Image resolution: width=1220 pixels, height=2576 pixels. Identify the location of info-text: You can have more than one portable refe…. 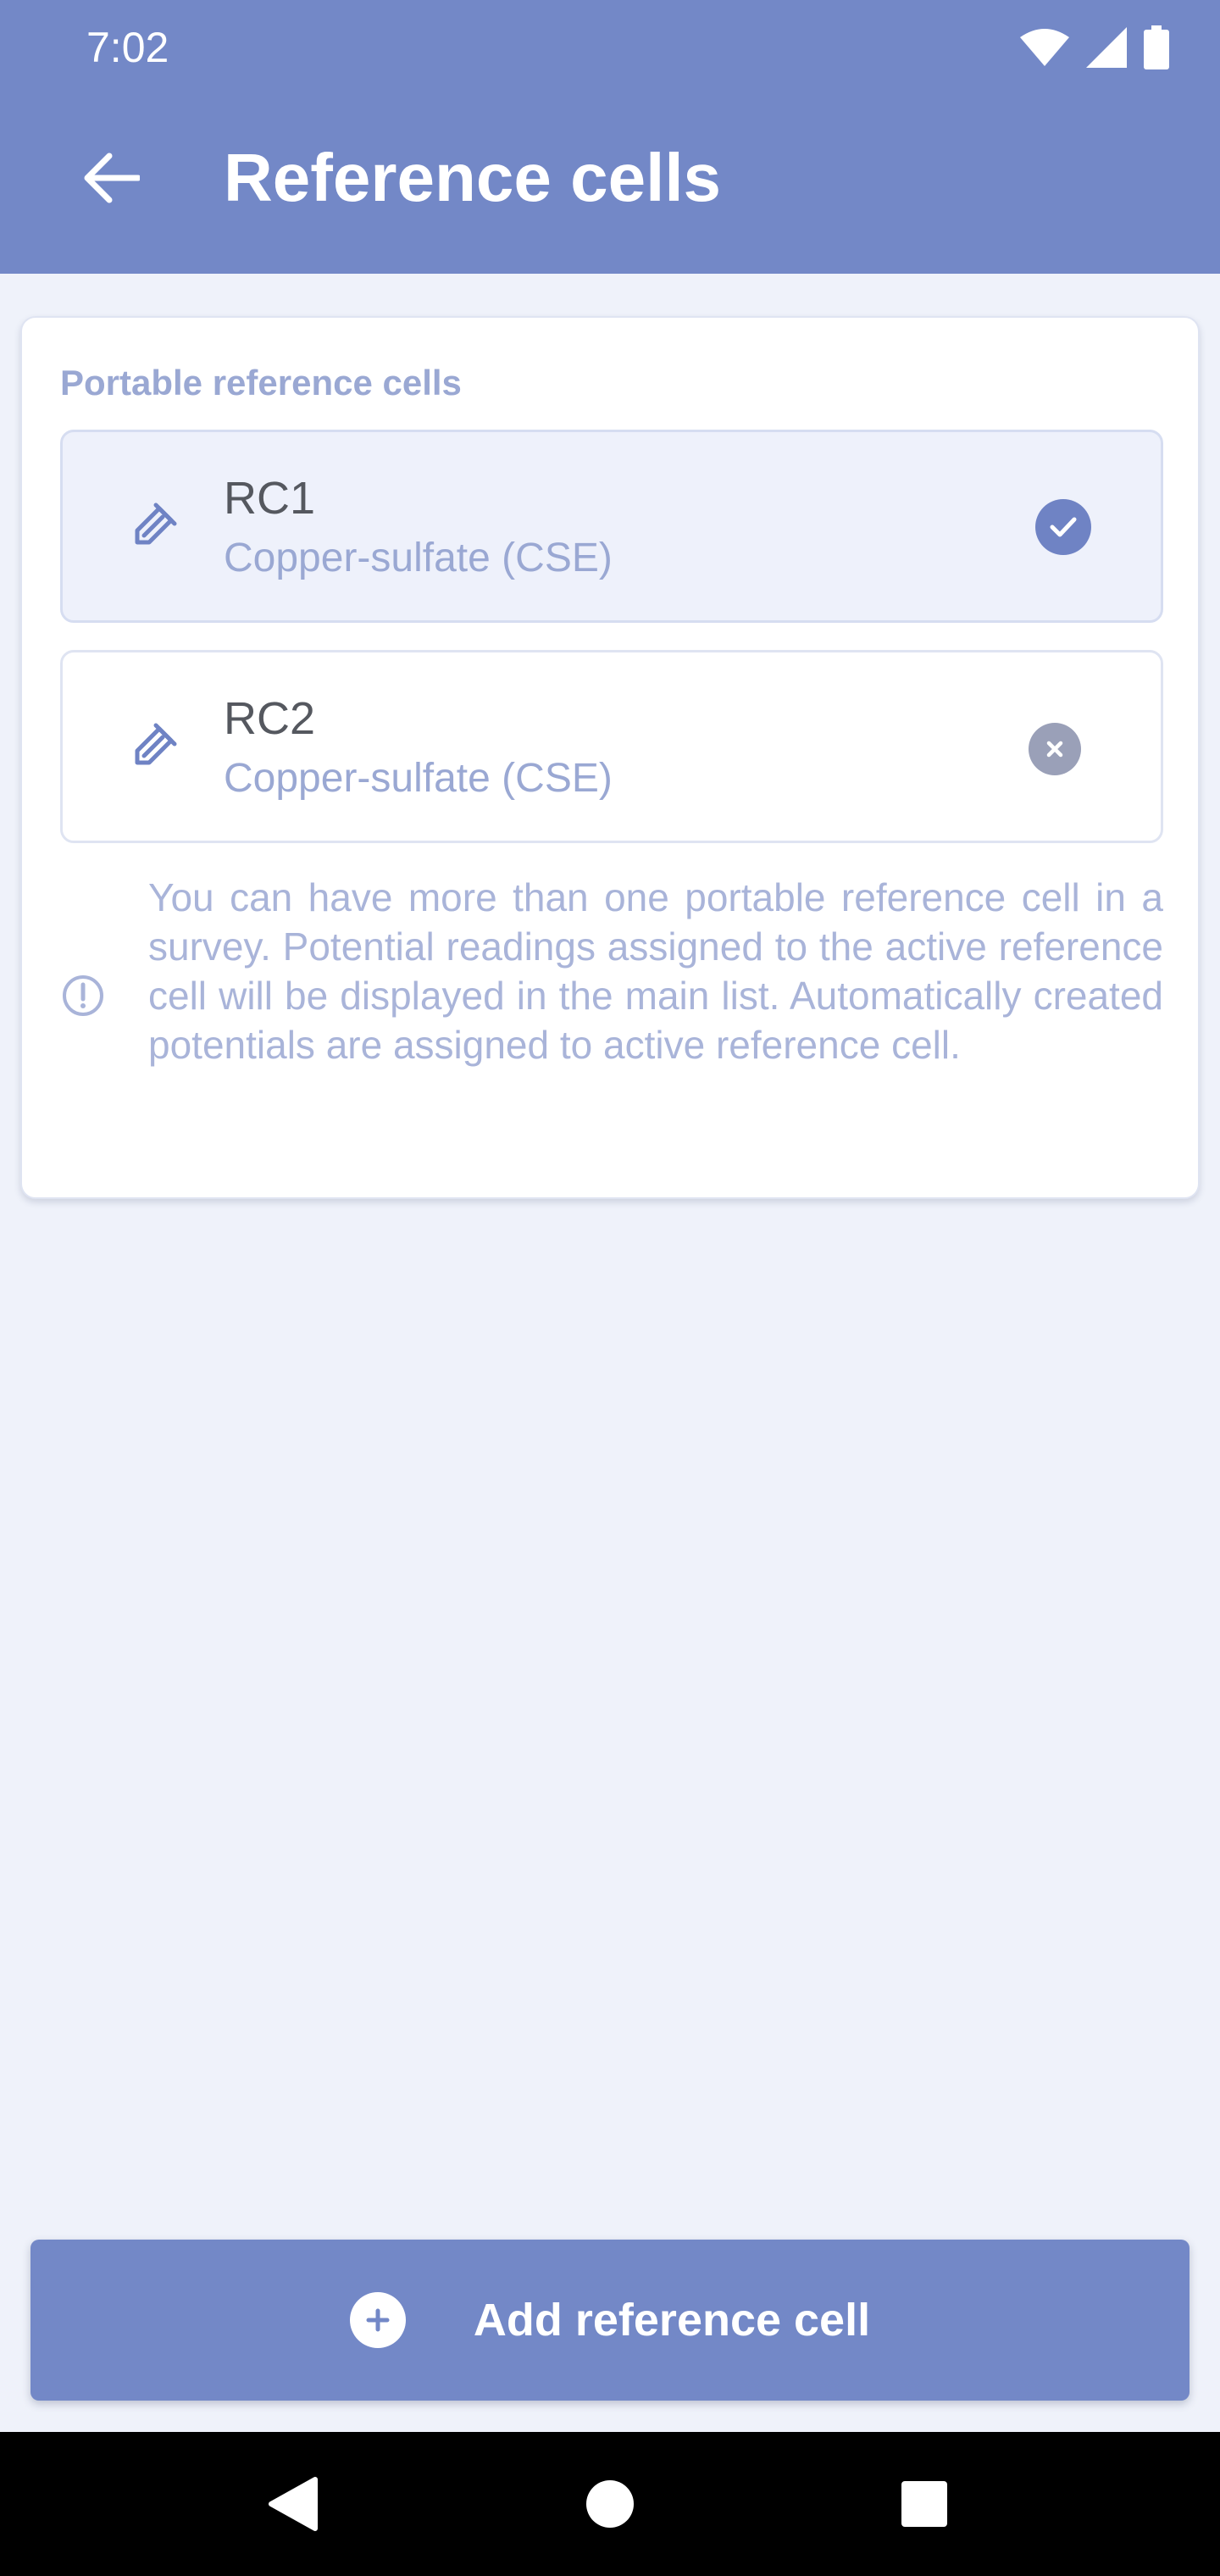
(655, 971).